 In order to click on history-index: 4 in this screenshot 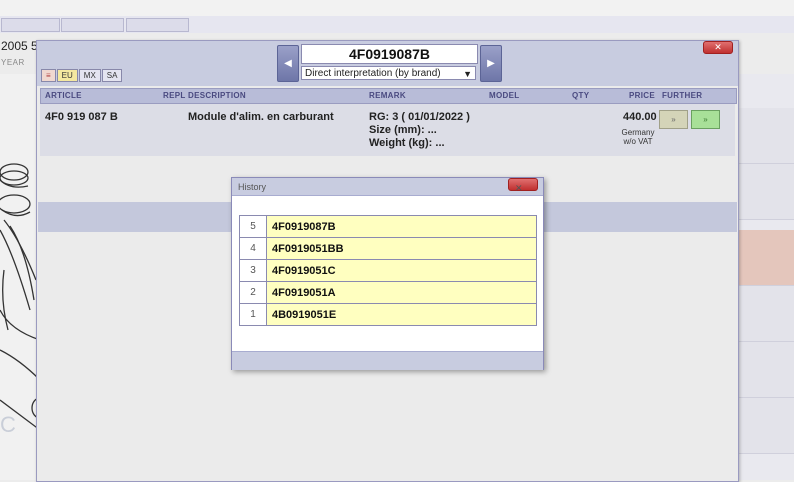, I will do `click(253, 248)`.